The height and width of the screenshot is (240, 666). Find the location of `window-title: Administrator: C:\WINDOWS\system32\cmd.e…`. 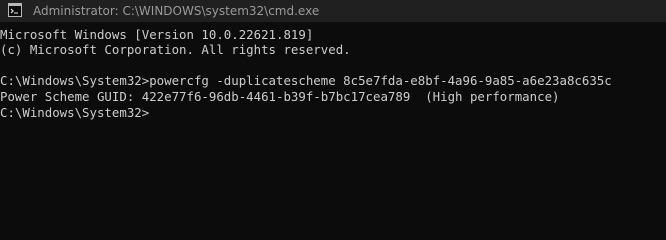

window-title: Administrator: C:\WINDOWS\system32\cmd.e… is located at coordinates (176, 11).